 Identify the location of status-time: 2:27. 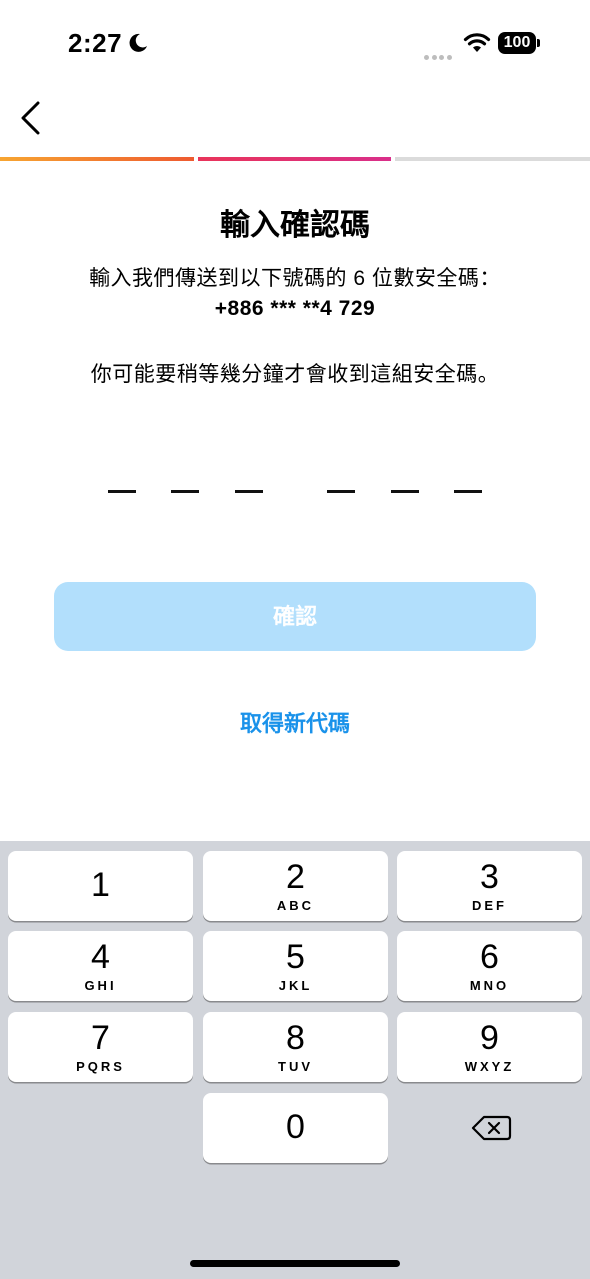
(95, 43).